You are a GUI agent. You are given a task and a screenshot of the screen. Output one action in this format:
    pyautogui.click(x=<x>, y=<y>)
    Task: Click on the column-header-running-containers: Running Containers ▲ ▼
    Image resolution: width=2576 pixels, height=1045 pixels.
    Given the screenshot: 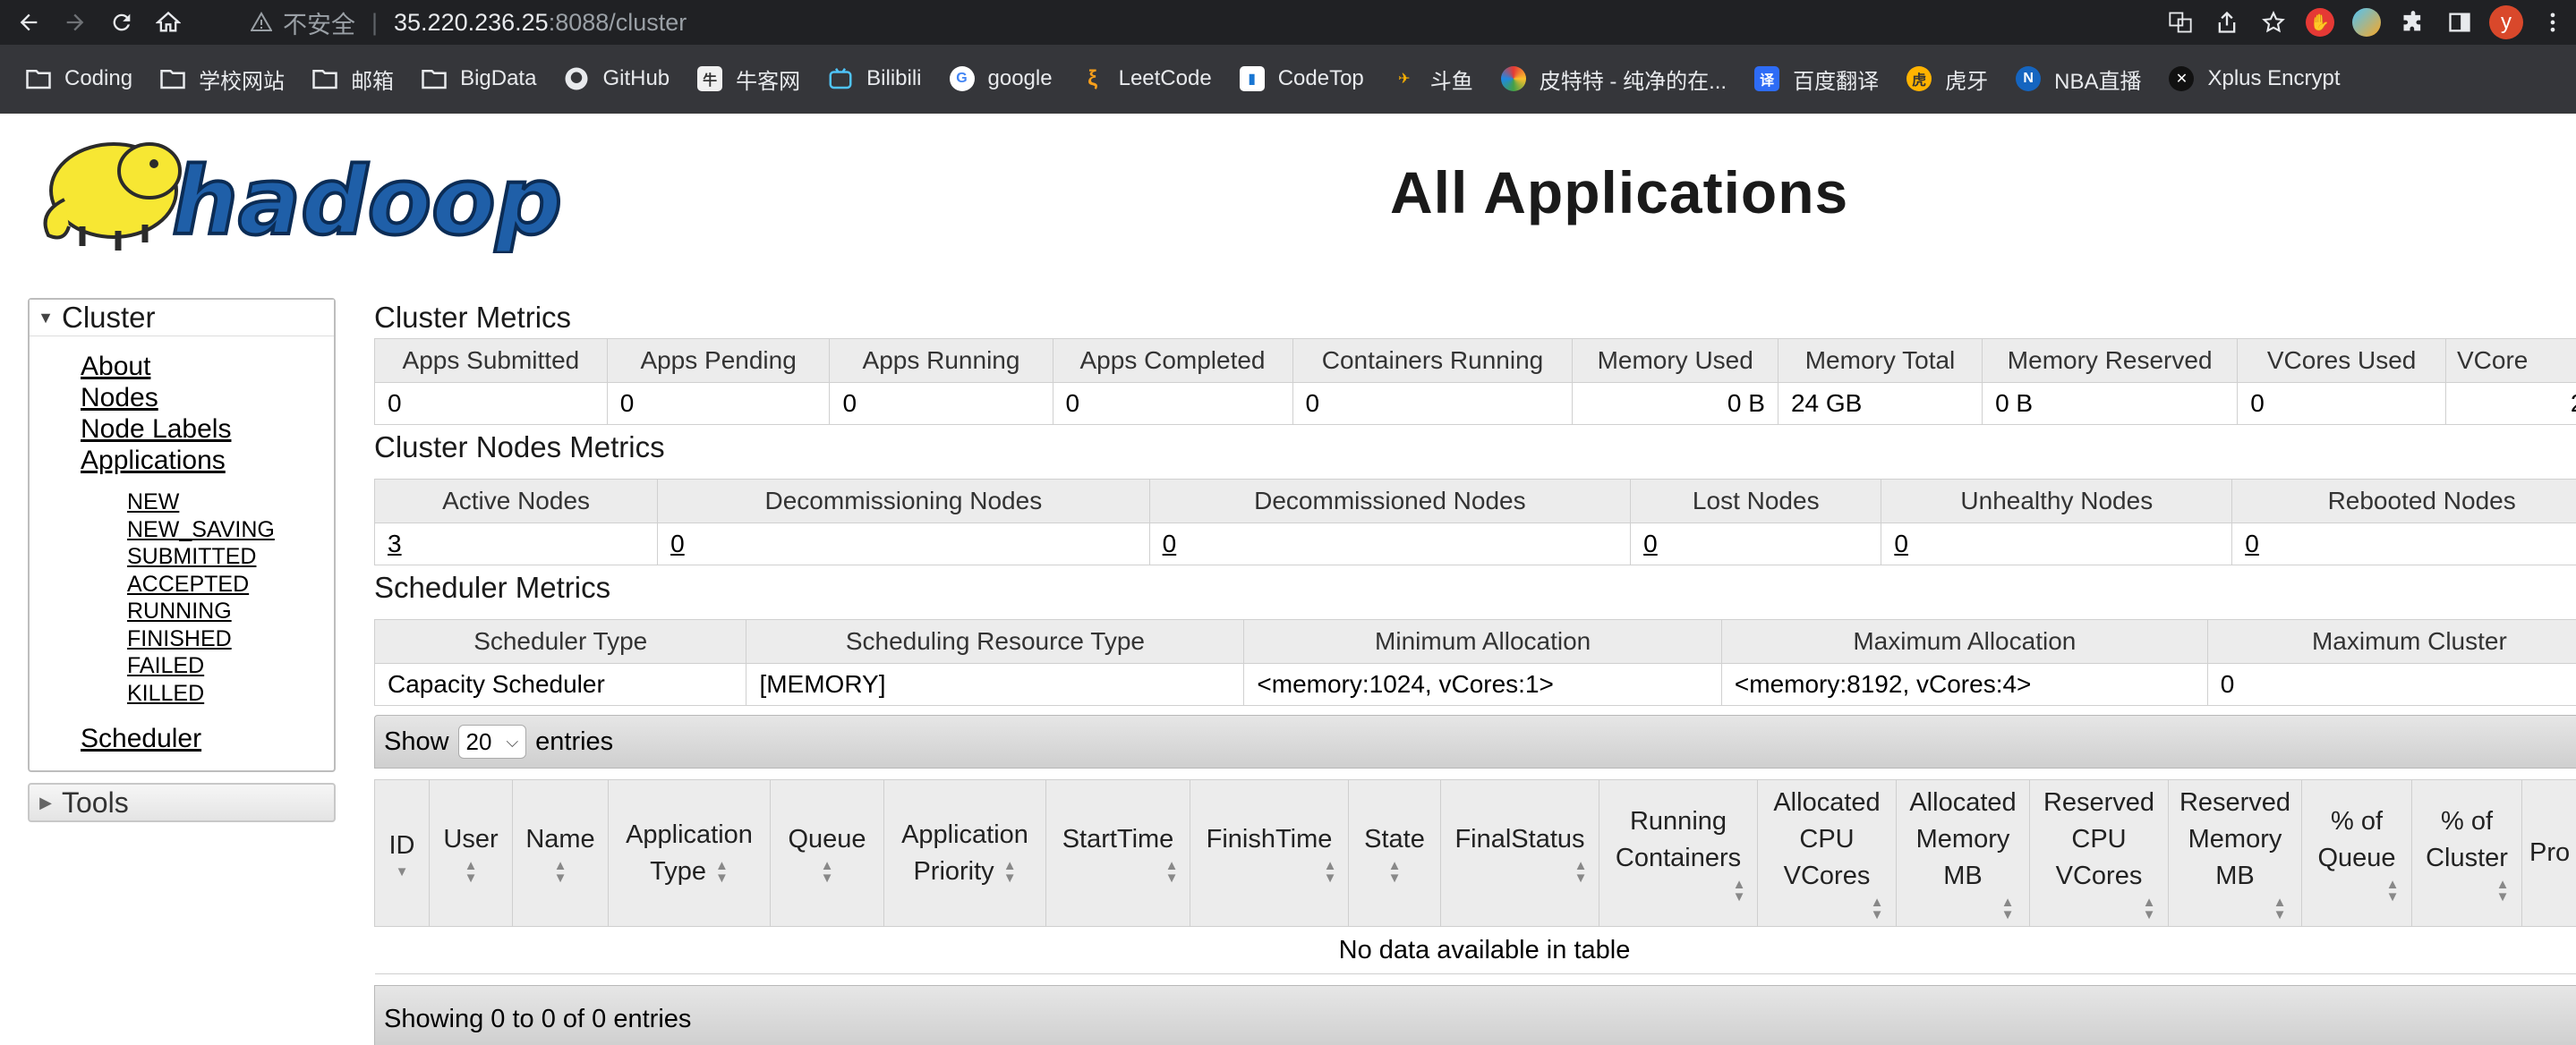 What is the action you would take?
    pyautogui.click(x=1678, y=853)
    